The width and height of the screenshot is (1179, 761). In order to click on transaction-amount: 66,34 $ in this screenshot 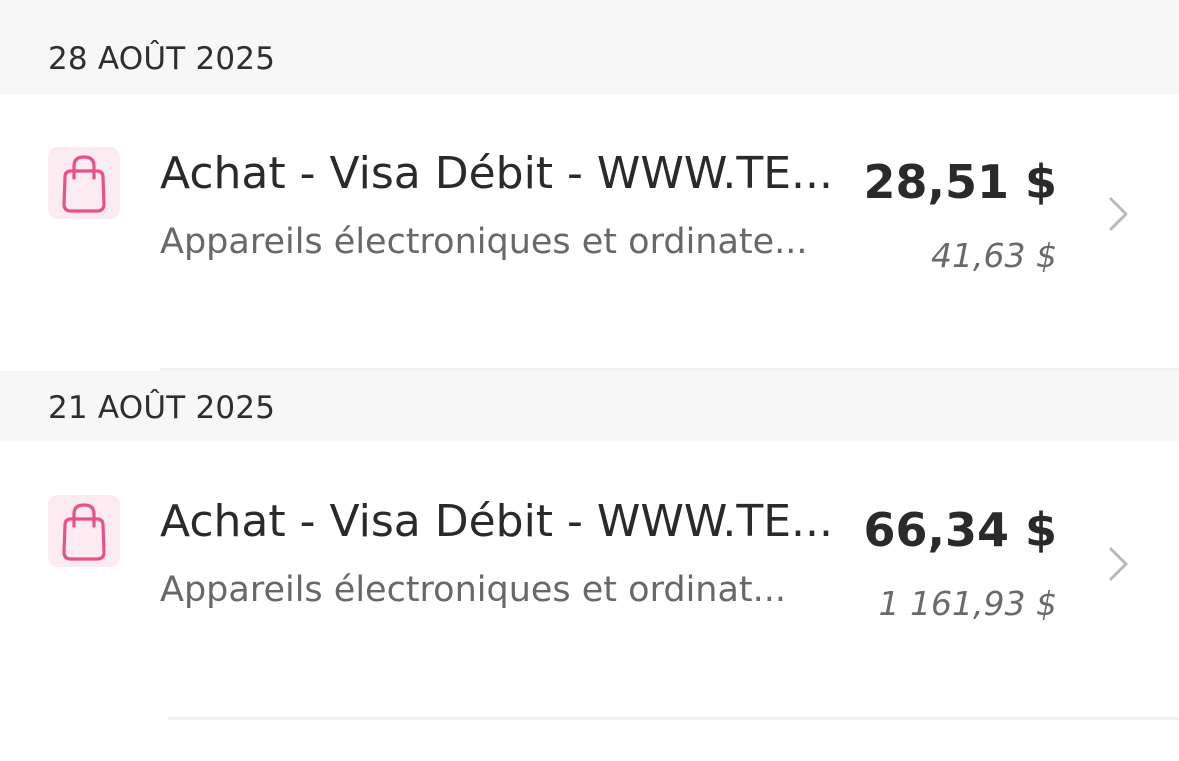, I will do `click(960, 530)`.